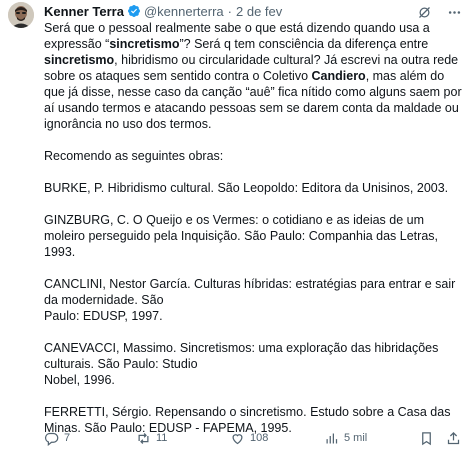 The width and height of the screenshot is (472, 453). What do you see at coordinates (21, 15) in the screenshot?
I see `avatar` at bounding box center [21, 15].